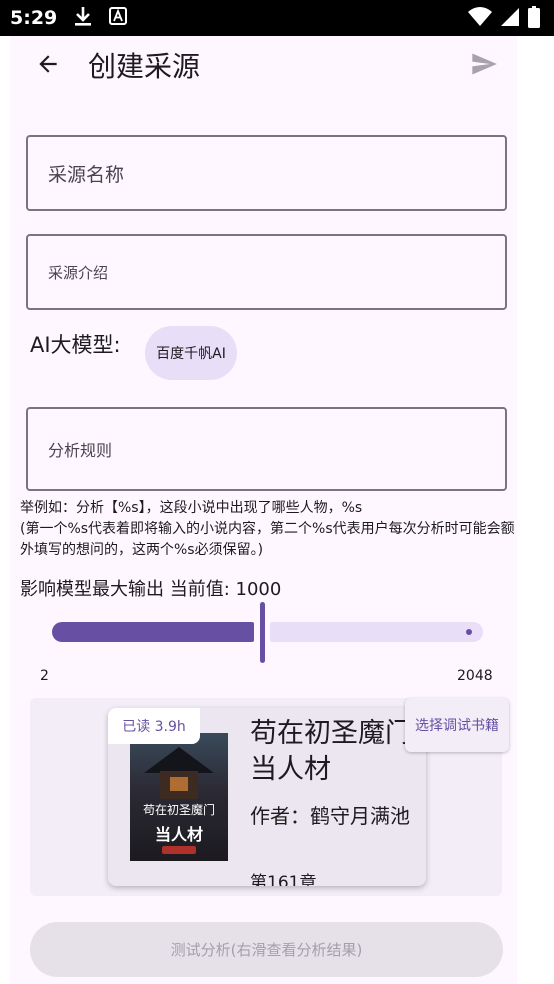 This screenshot has height=984, width=554. Describe the element at coordinates (154, 726) in the screenshot. I see `read-time-badge: 已读 3.9h` at that location.